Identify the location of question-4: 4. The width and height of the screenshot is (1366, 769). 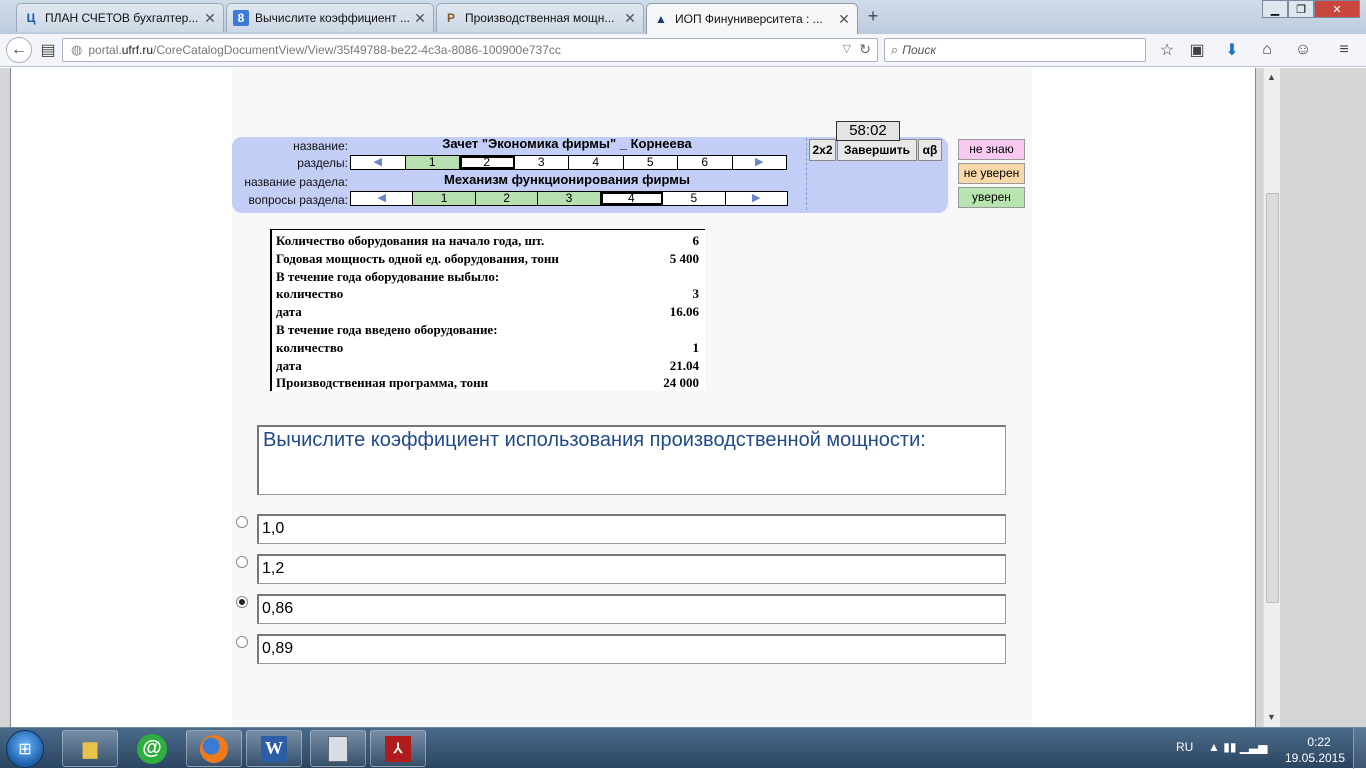
(632, 198).